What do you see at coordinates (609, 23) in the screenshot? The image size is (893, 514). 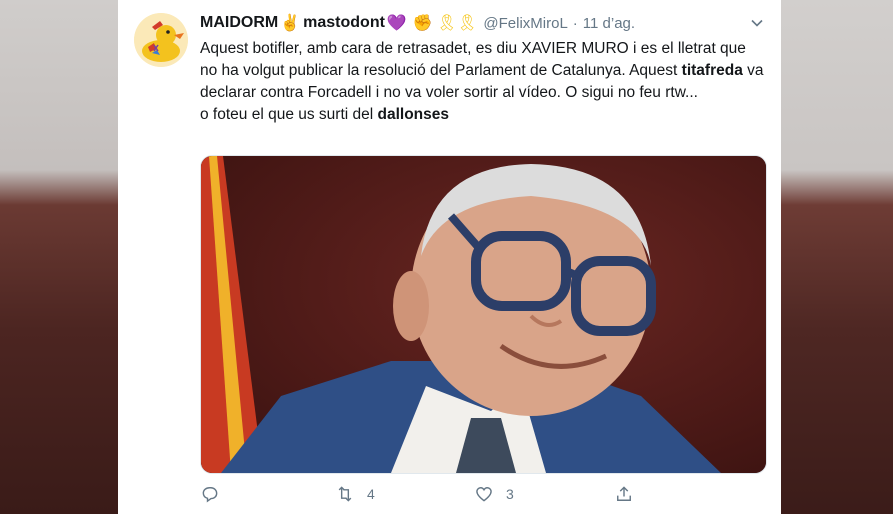 I see `tweet-timestamp: 11 d’ag.` at bounding box center [609, 23].